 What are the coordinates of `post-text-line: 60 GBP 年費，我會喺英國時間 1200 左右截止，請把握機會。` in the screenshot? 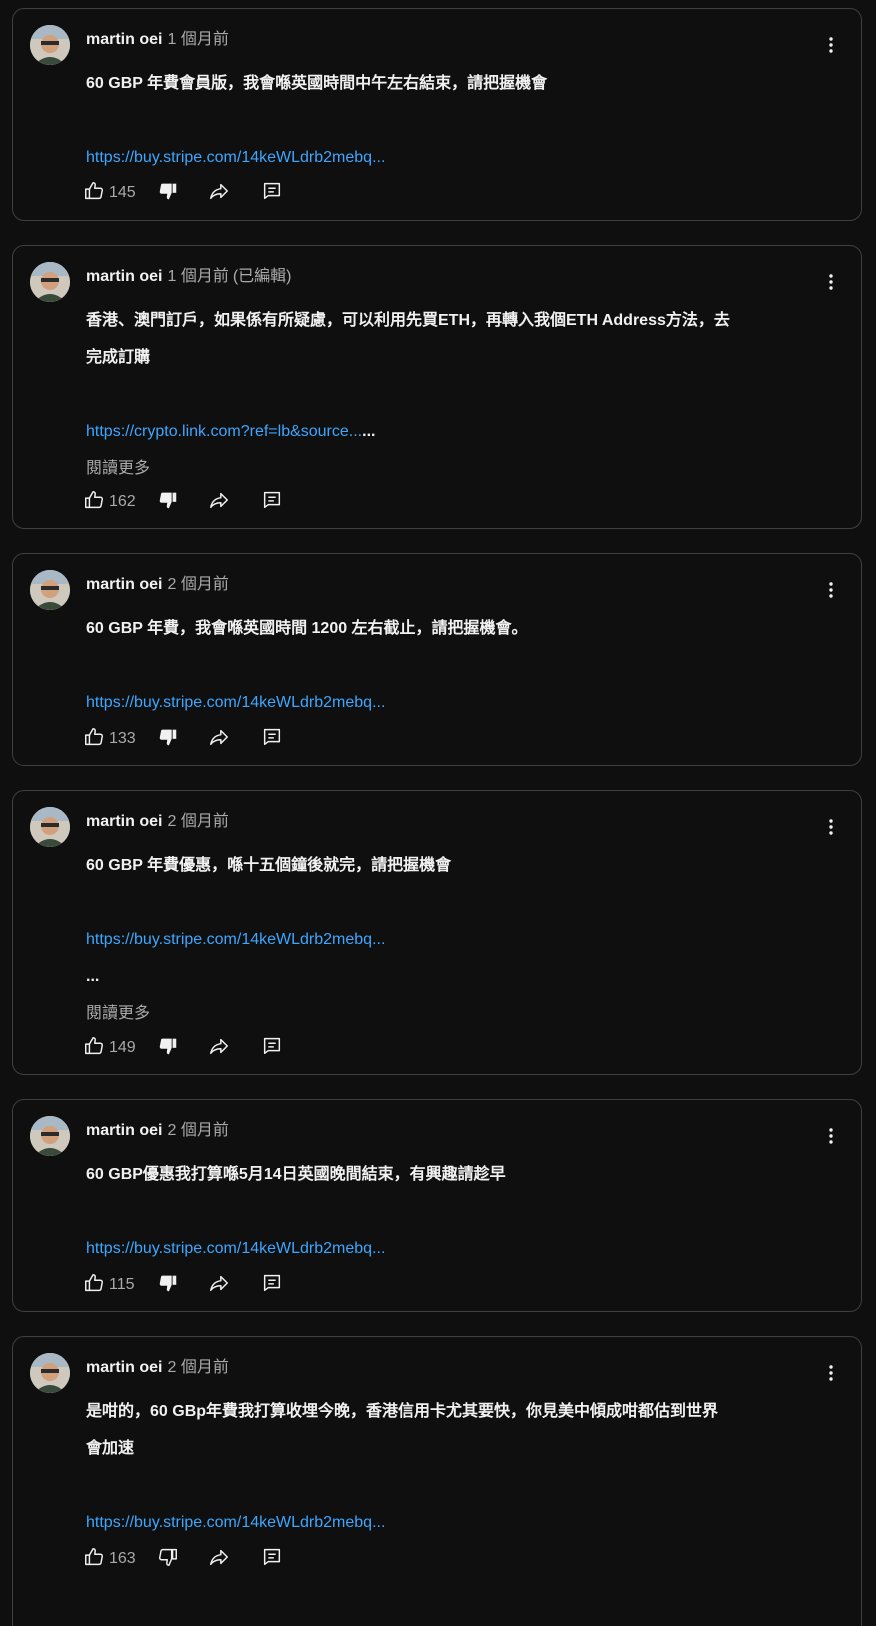 It's located at (307, 628).